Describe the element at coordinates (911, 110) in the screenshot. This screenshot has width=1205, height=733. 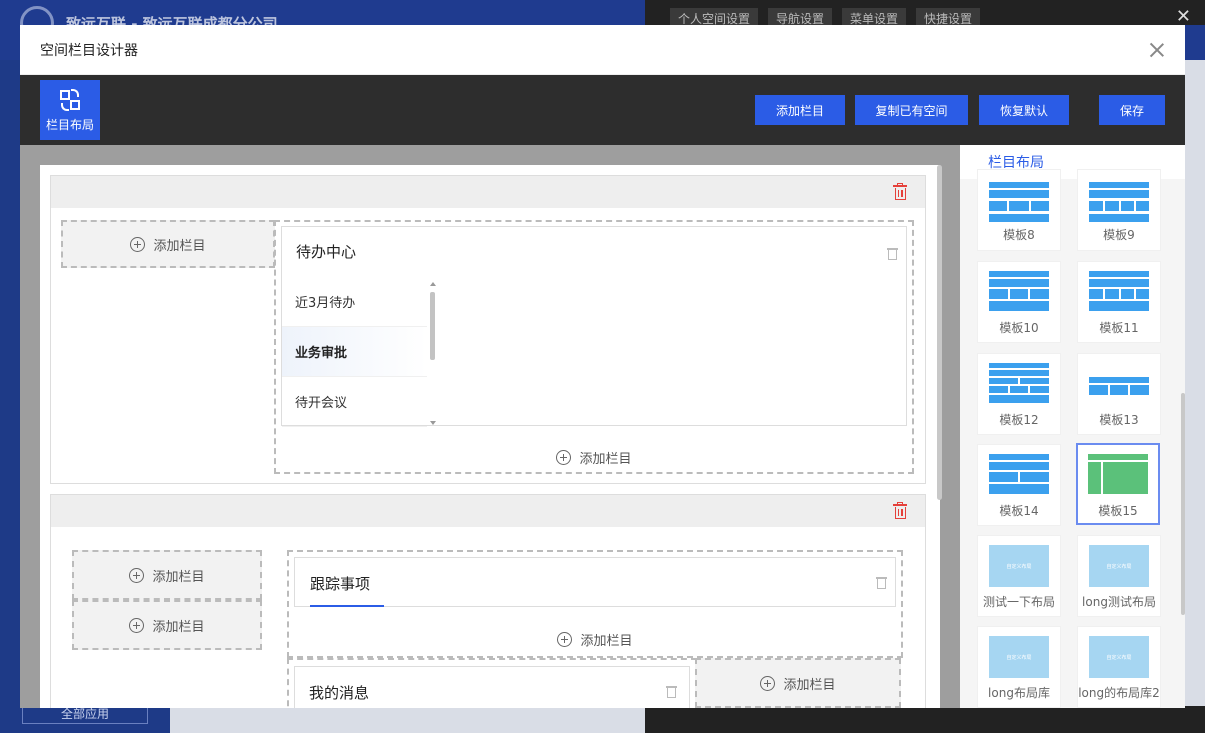
I see `copy-space-button: 复制已有空间` at that location.